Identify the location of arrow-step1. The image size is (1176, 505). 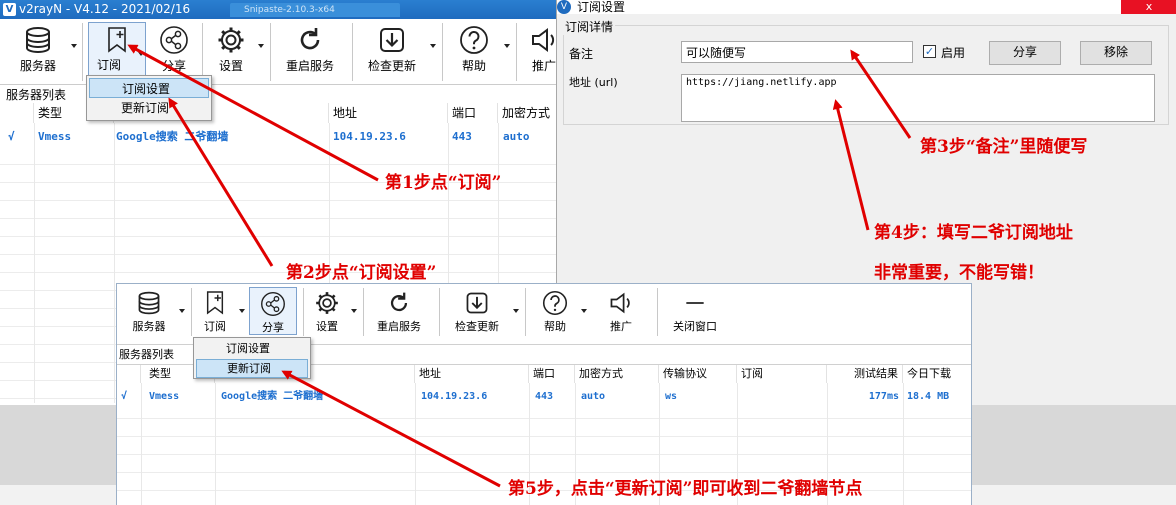
(253, 113).